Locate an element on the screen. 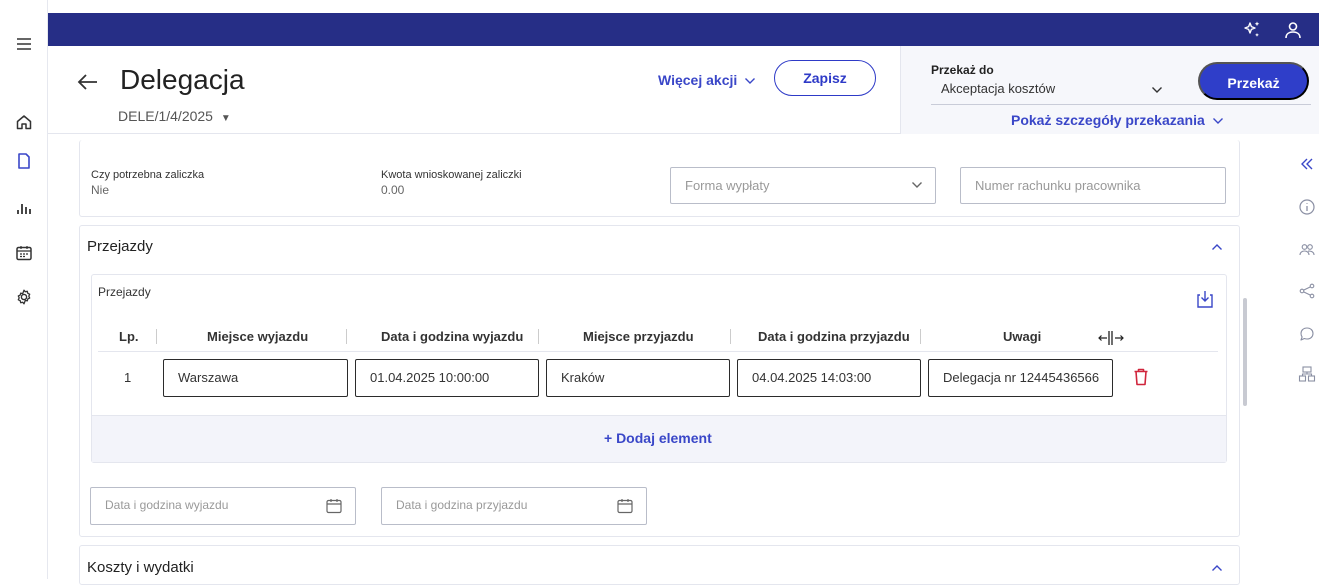  arrival-place-input: Kraków is located at coordinates (638, 378).